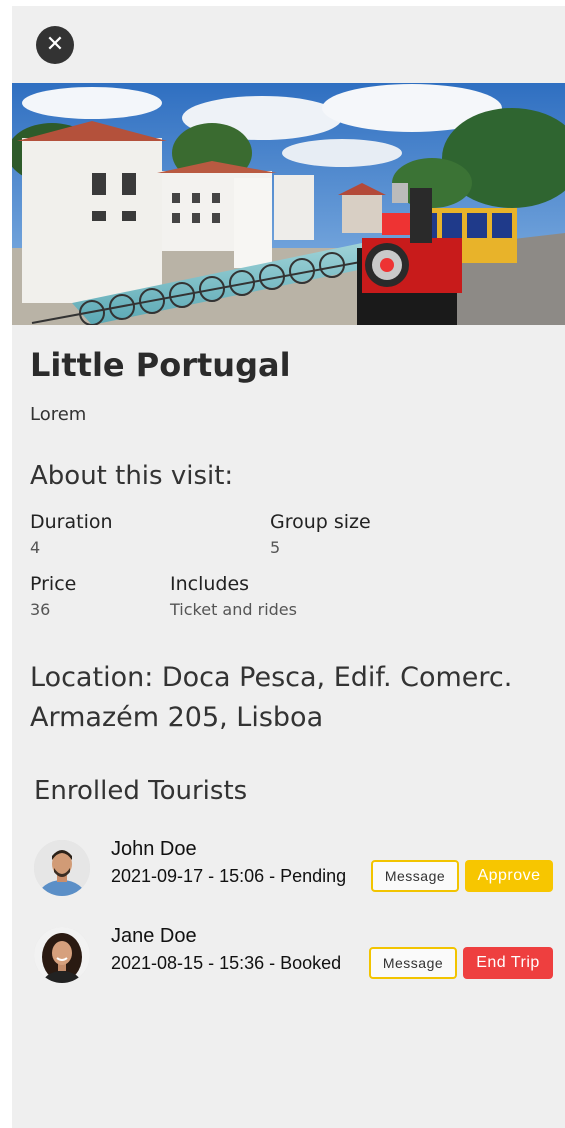 This screenshot has width=565, height=1128. I want to click on end-trip-button: End Trip, so click(508, 963).